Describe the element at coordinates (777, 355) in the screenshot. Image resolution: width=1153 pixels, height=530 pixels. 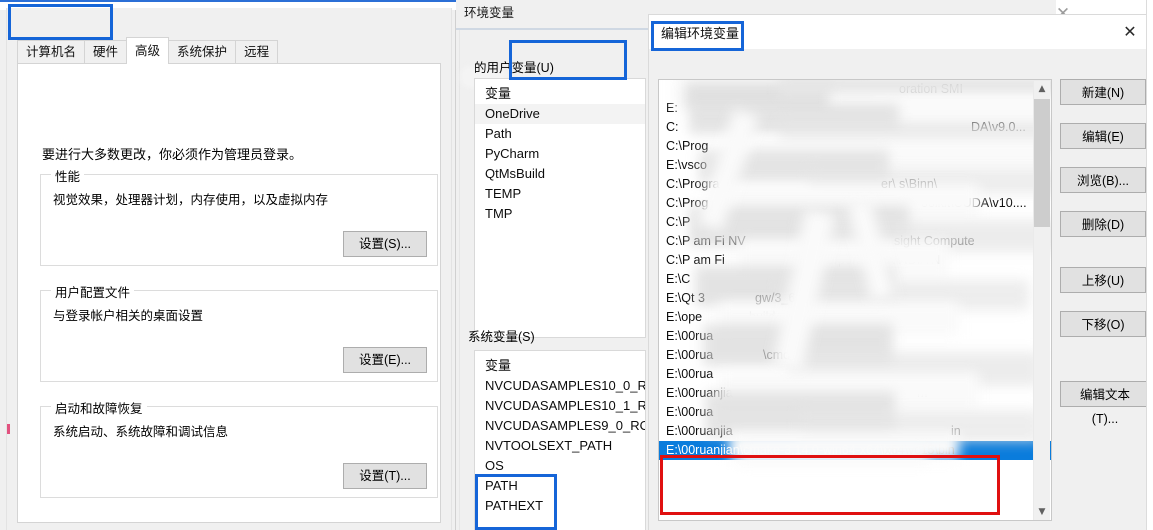
I see `path-fragment-row14: \cmd` at that location.